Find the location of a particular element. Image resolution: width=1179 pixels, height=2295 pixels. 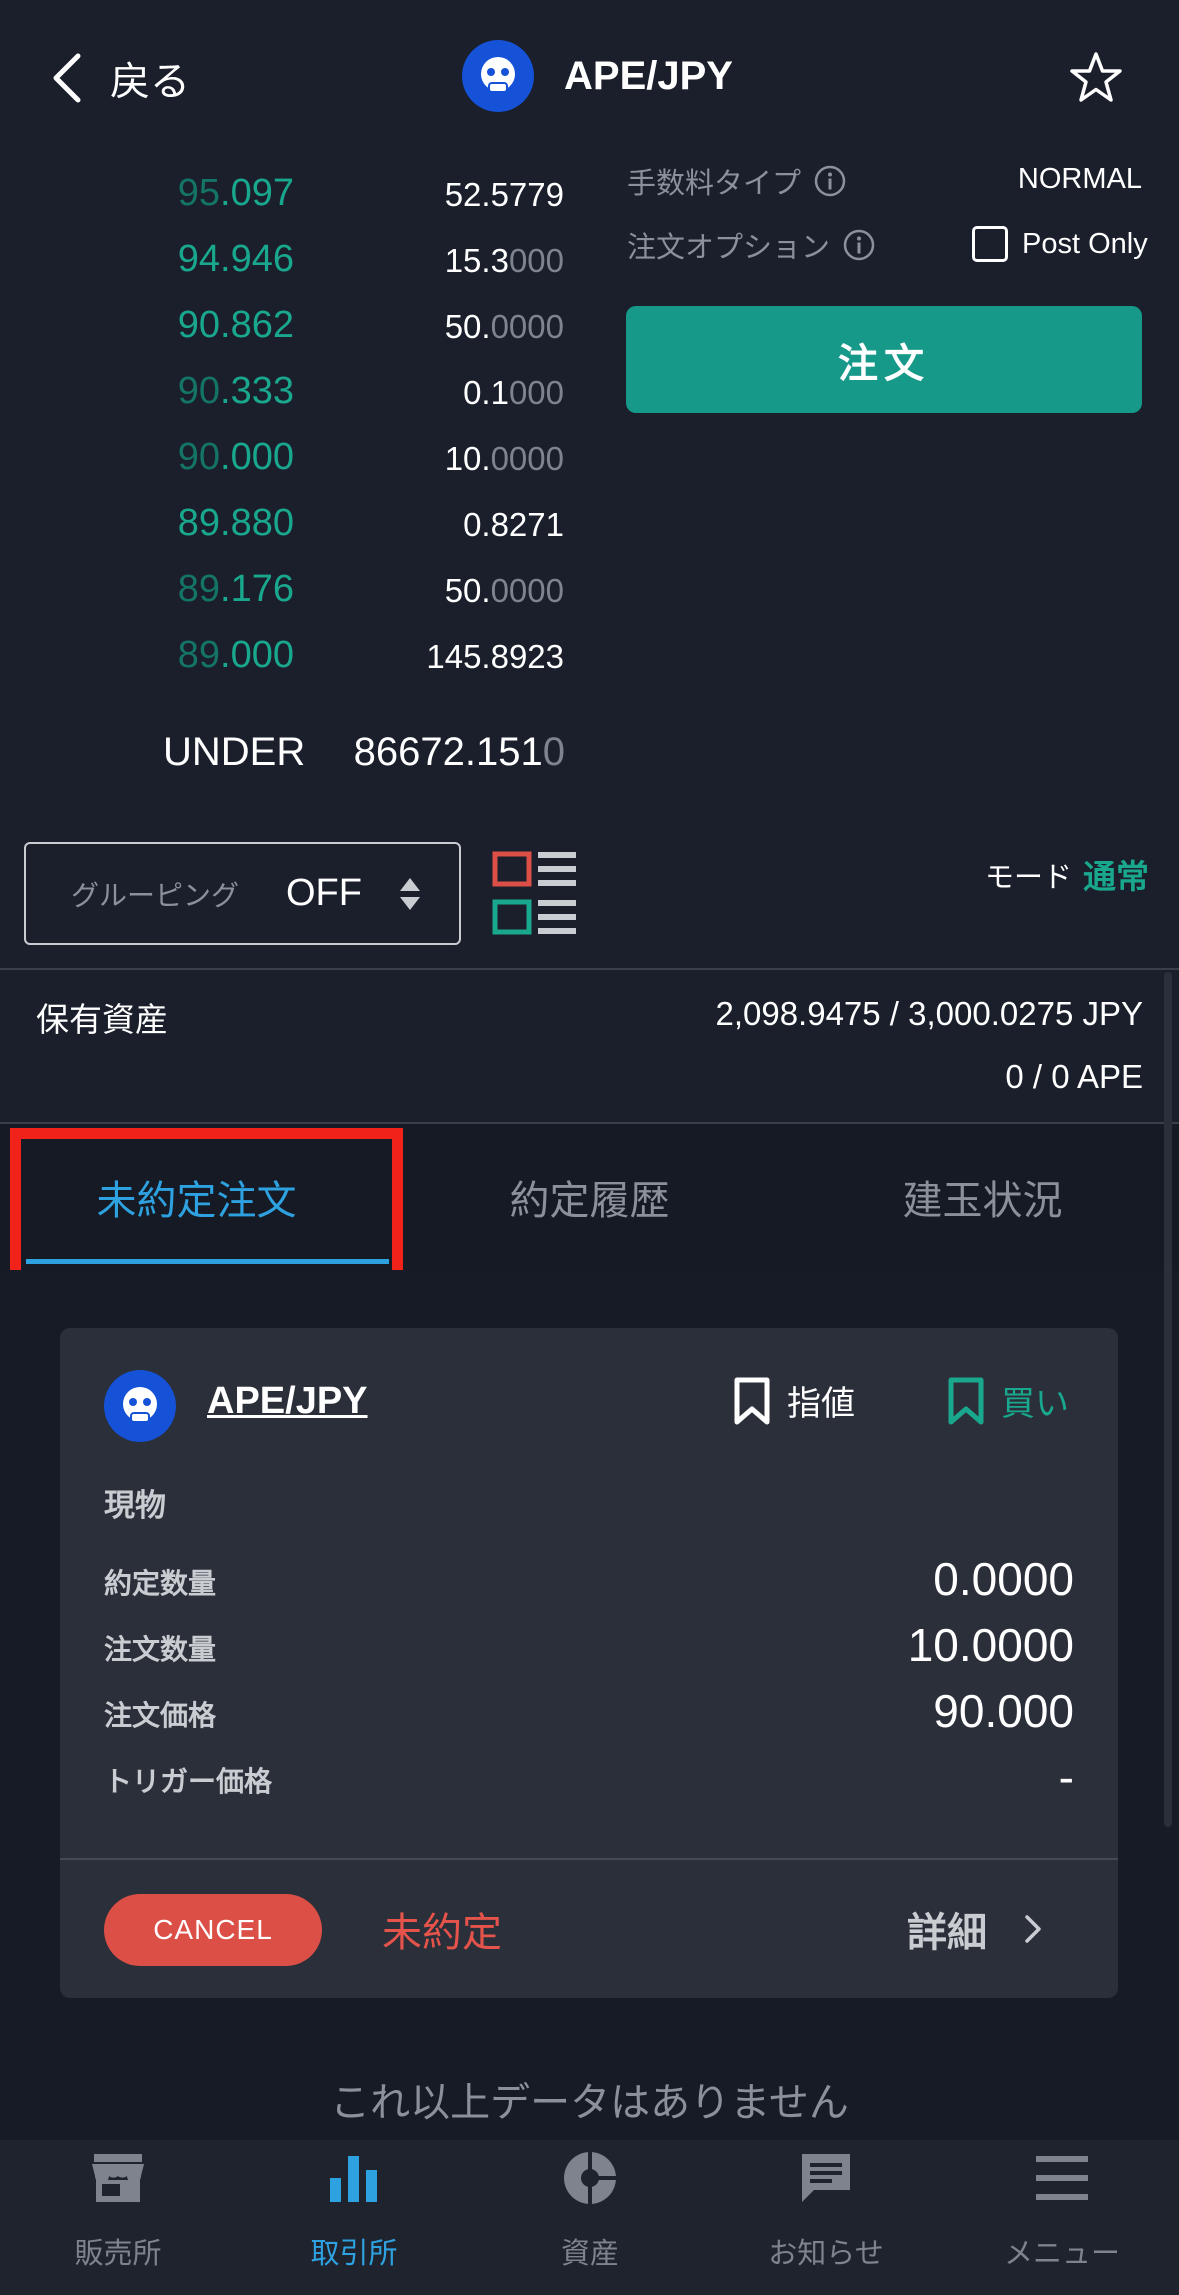

nav-item-assets: 資産 is located at coordinates (590, 2217).